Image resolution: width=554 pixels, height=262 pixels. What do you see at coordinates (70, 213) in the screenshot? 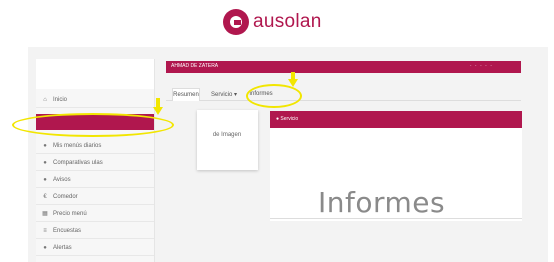
I see `sidebar-item-label: Precio menú` at bounding box center [70, 213].